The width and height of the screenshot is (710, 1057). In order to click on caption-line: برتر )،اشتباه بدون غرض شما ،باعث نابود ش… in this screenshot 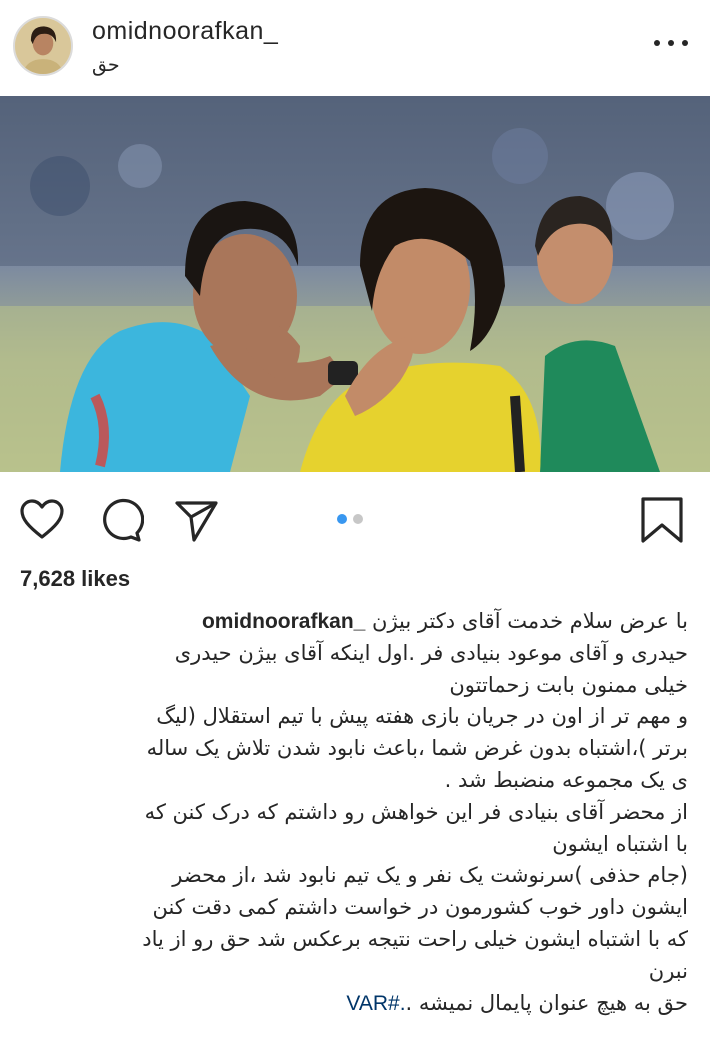, I will do `click(417, 748)`.